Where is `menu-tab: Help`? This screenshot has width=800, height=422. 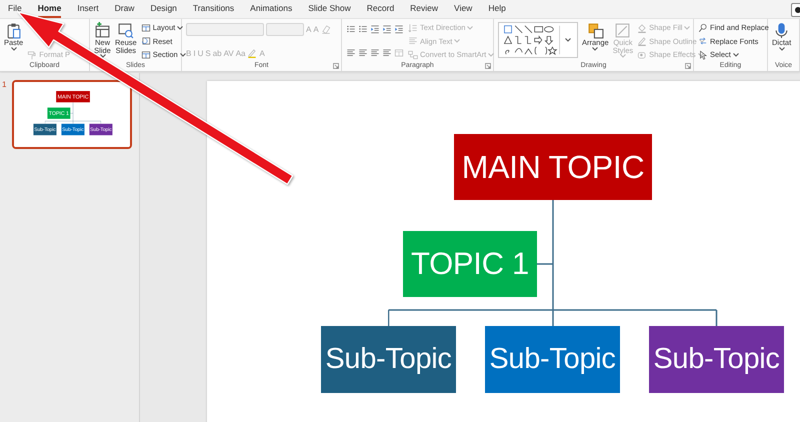
menu-tab: Help is located at coordinates (497, 9).